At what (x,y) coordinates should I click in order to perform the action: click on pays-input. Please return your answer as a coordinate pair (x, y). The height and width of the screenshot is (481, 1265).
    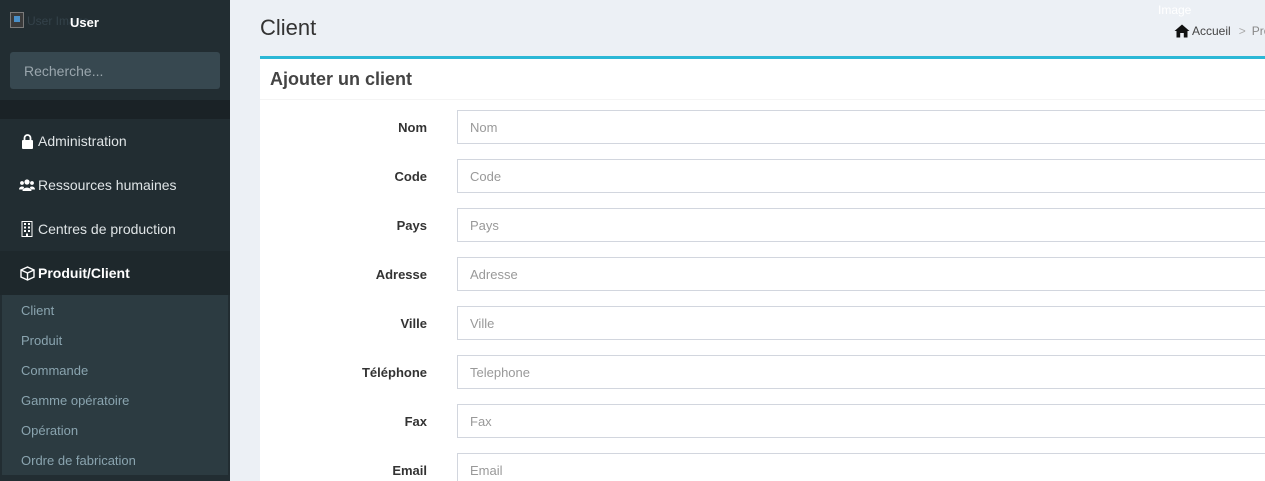
    Looking at the image, I should click on (861, 225).